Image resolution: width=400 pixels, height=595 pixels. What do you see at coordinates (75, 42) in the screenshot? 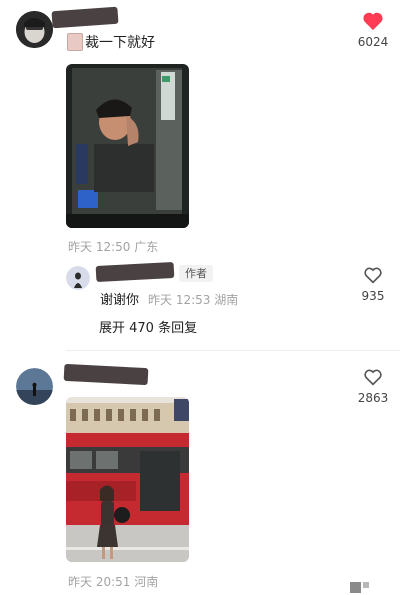
I see `sticker-emoji-icon` at bounding box center [75, 42].